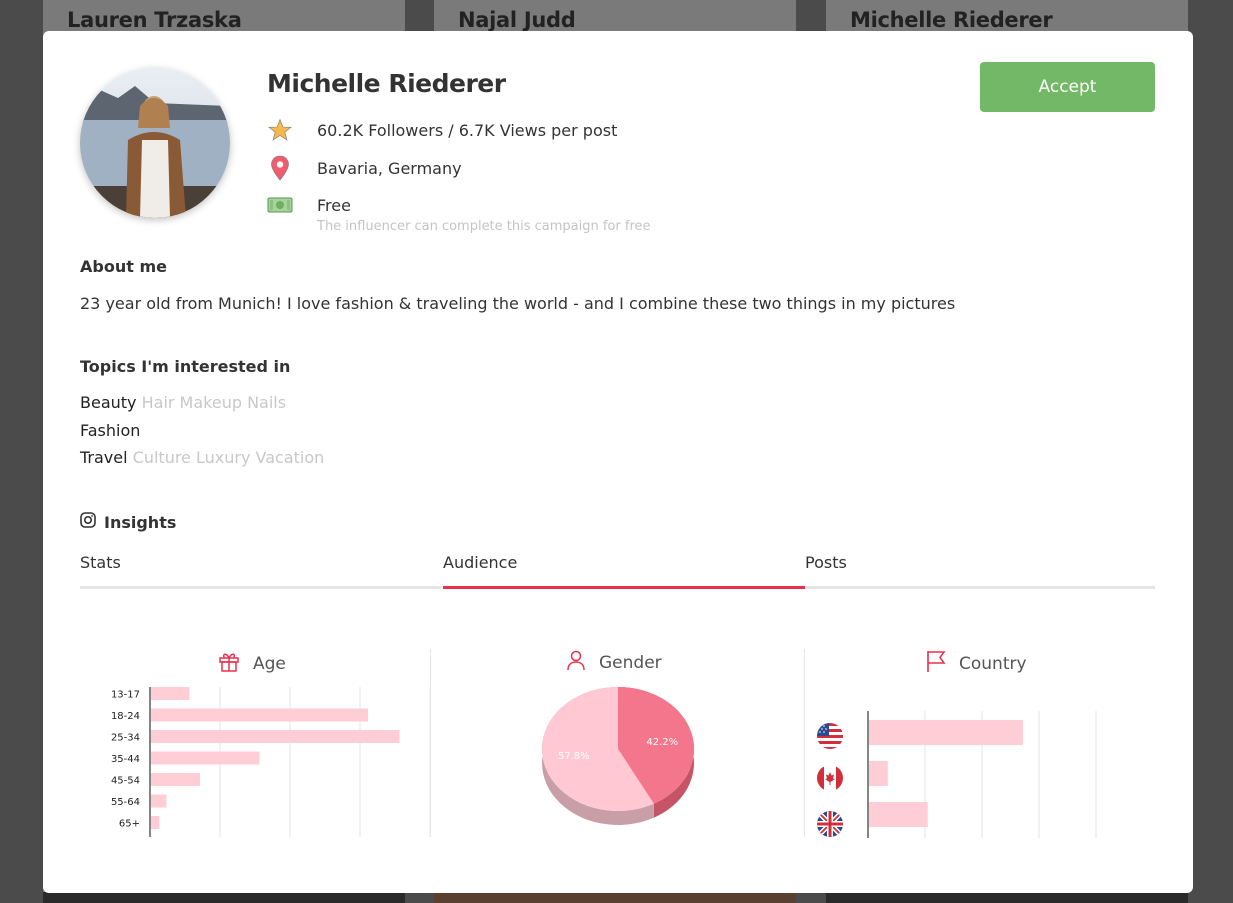 Image resolution: width=1233 pixels, height=903 pixels. I want to click on avatar, so click(155, 143).